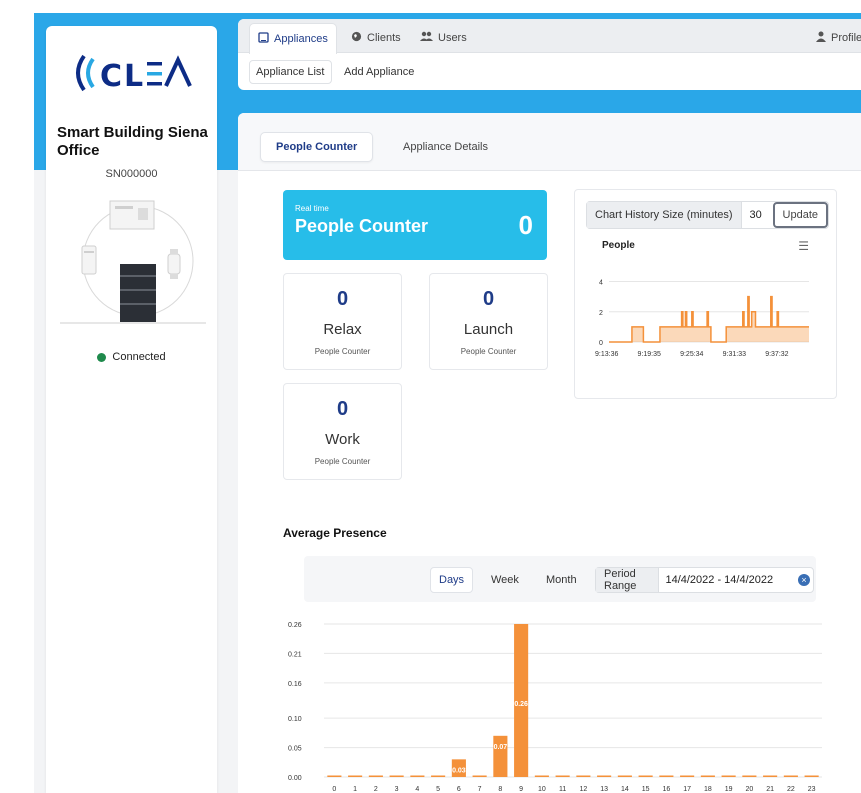 The height and width of the screenshot is (793, 861). Describe the element at coordinates (133, 260) in the screenshot. I see `device-illustration` at that location.